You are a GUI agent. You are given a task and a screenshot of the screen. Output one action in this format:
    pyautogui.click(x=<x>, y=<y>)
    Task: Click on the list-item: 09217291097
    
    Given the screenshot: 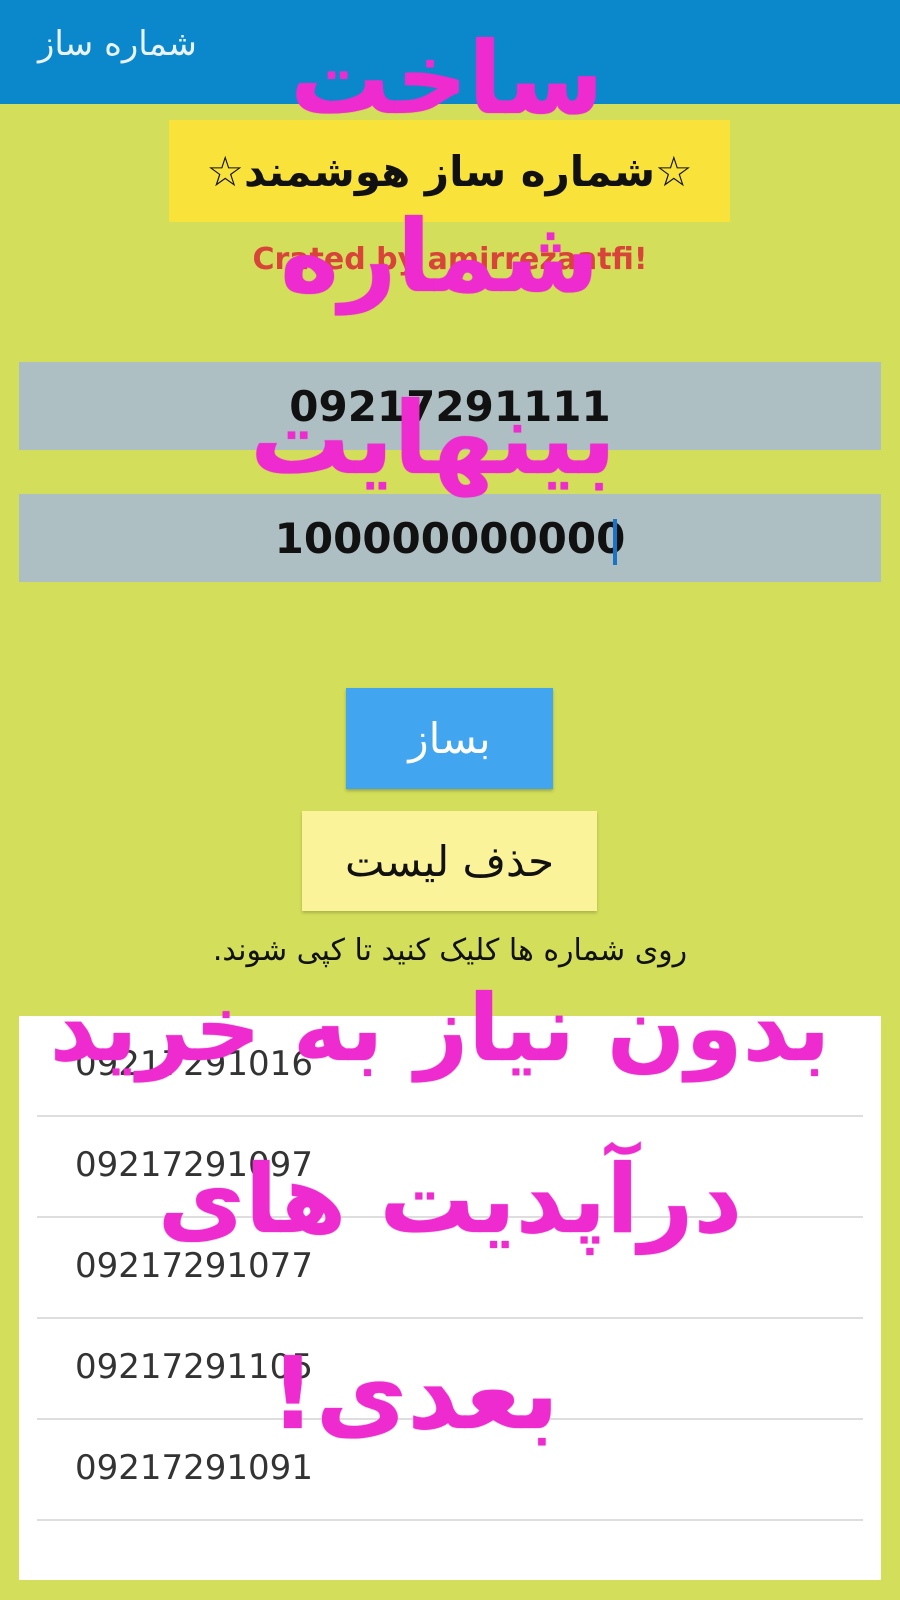 What is the action you would take?
    pyautogui.click(x=450, y=1167)
    